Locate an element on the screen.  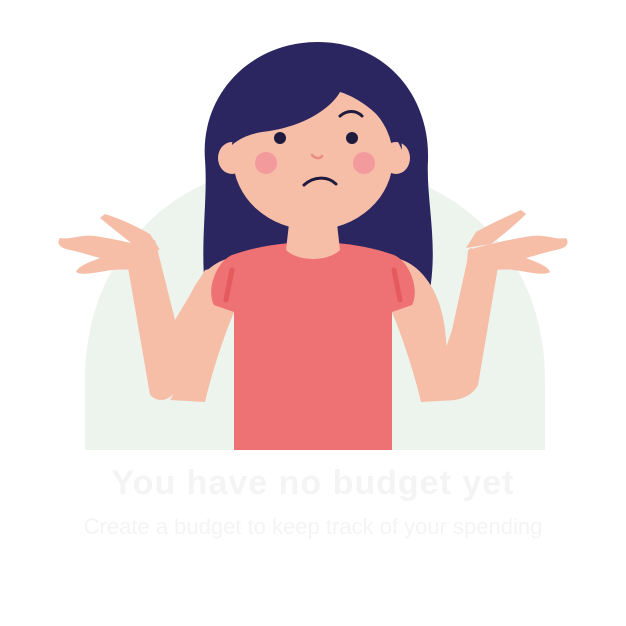
shirt is located at coordinates (313, 346).